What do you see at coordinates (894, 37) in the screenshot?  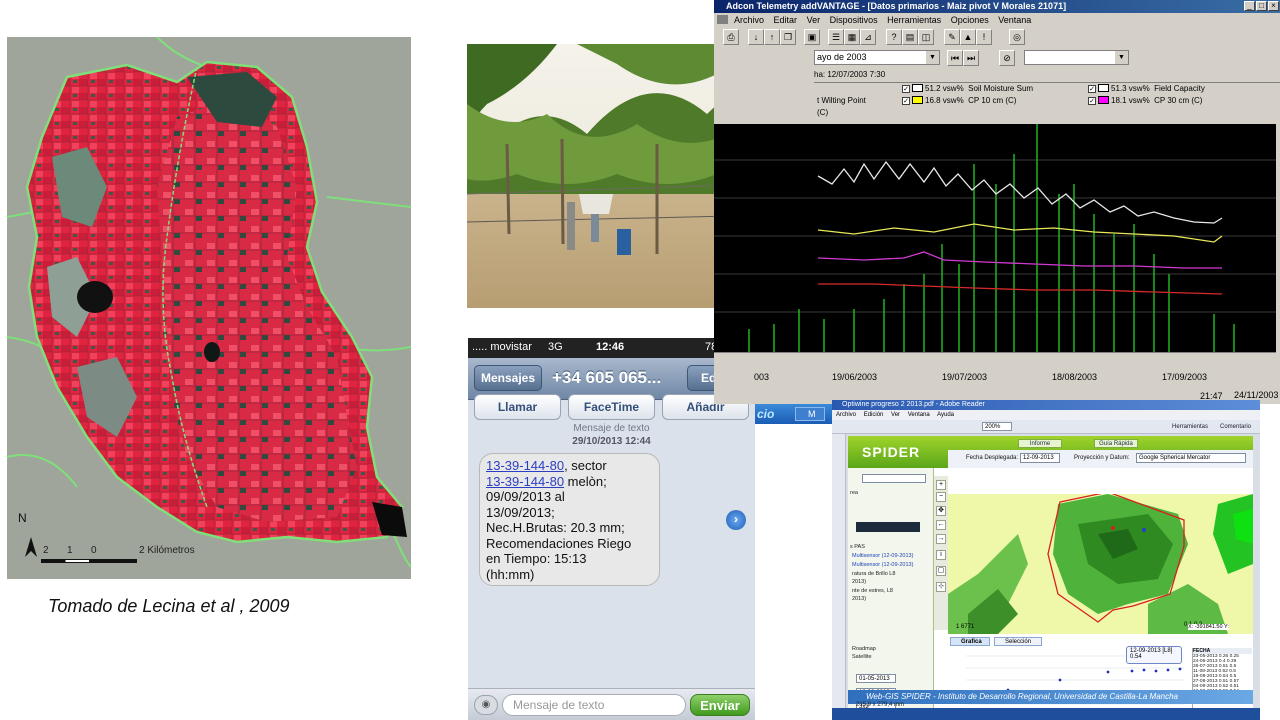 I see `help-icon: ?` at bounding box center [894, 37].